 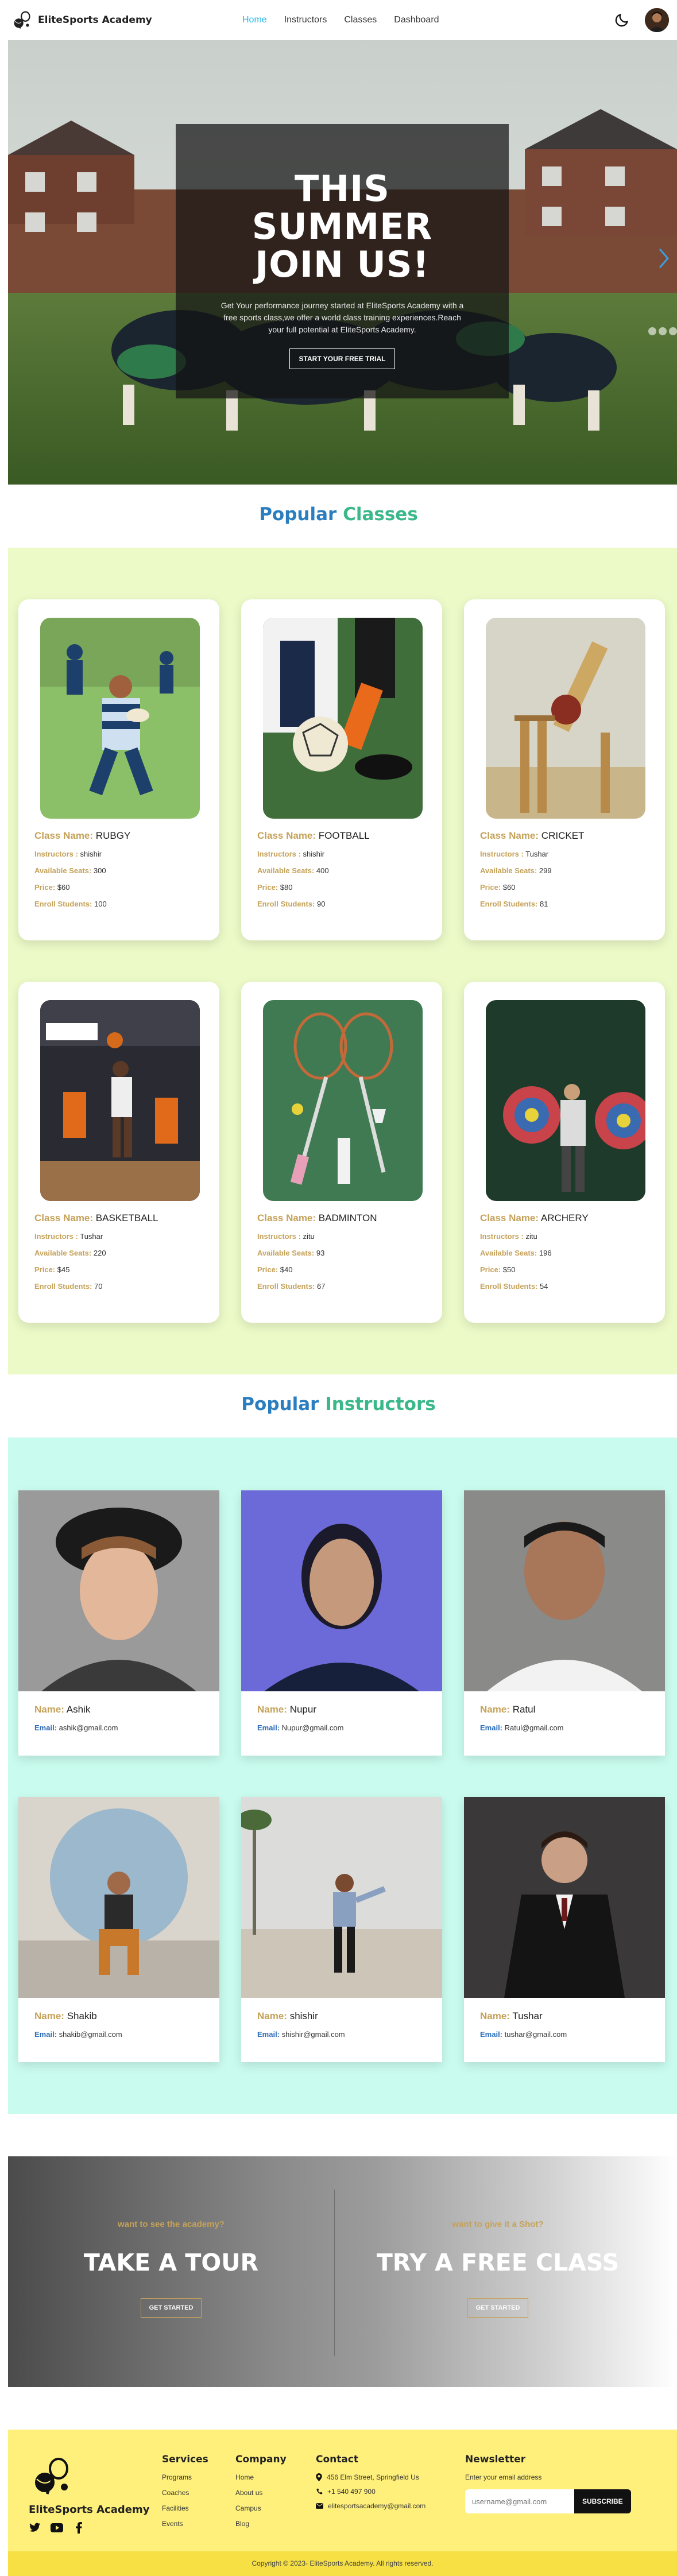 I want to click on instructor-email: Nupur@gmail.com, so click(x=312, y=1728).